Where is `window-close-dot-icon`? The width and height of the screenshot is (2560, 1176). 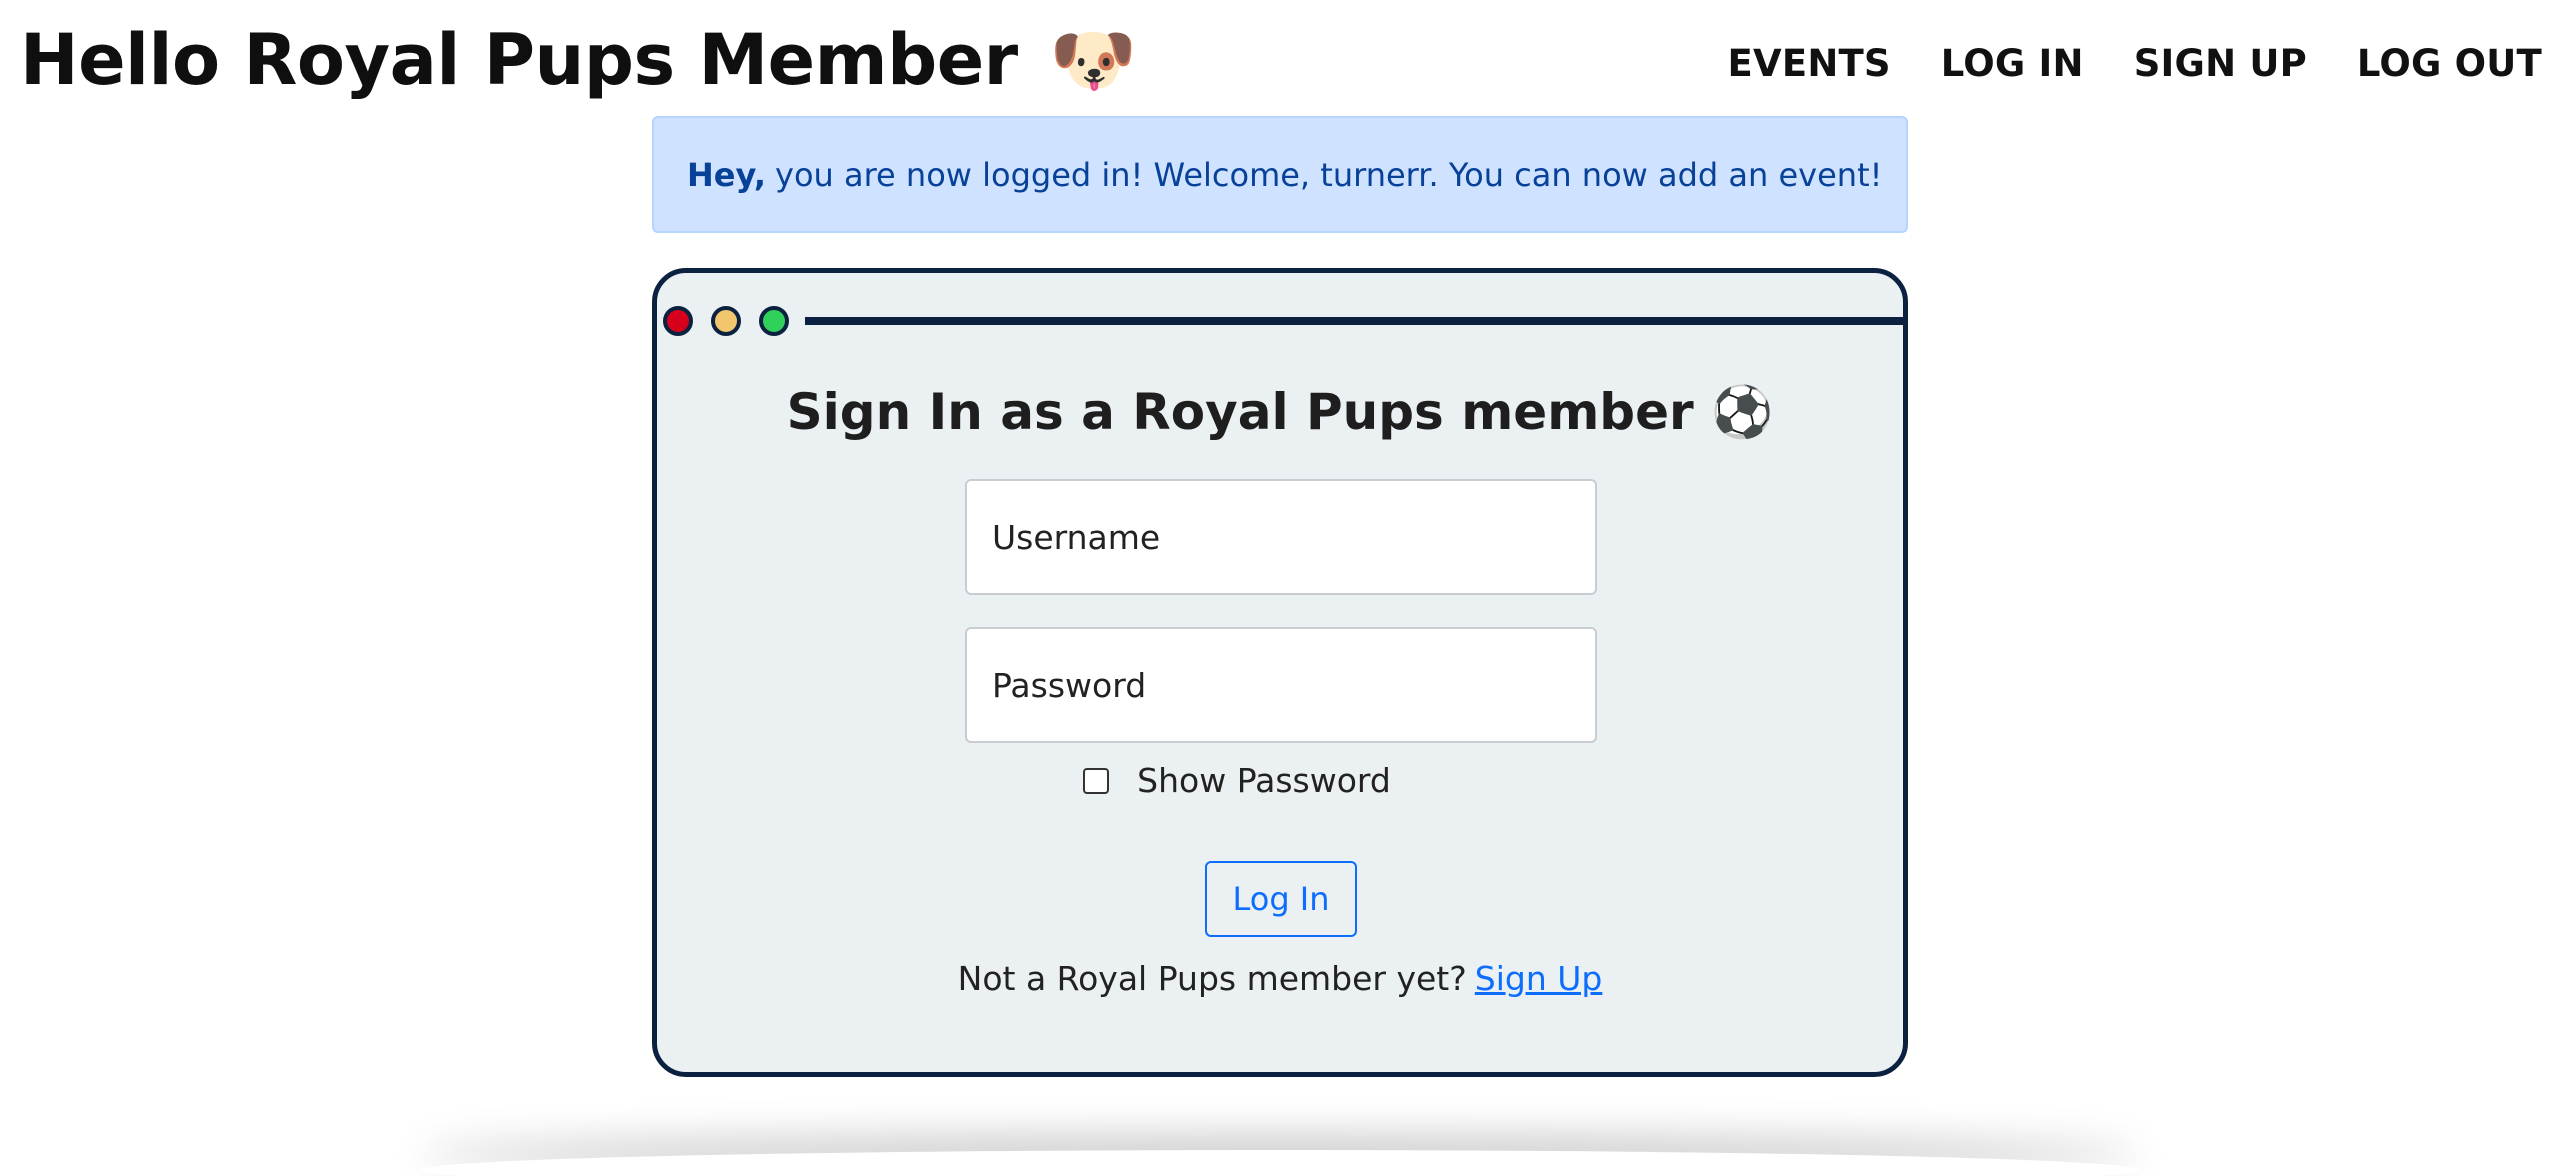 window-close-dot-icon is located at coordinates (678, 321).